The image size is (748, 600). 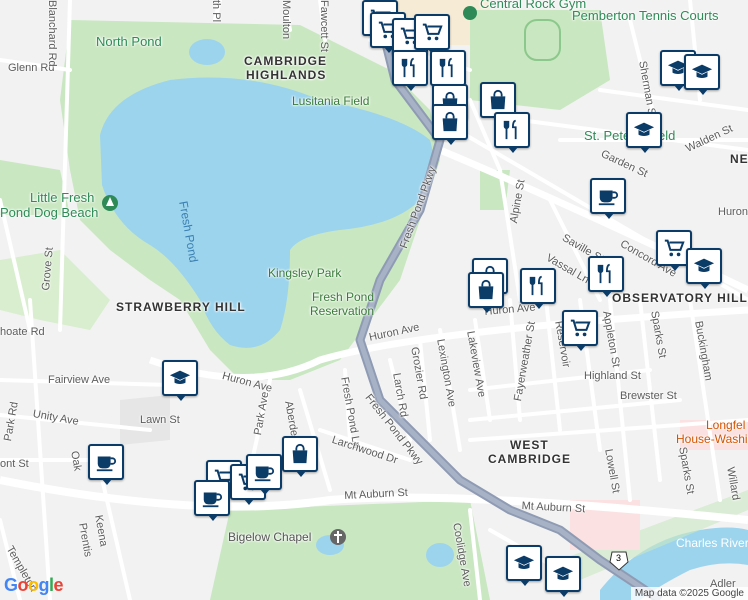 What do you see at coordinates (270, 537) in the screenshot?
I see `bigelow-chapel-label: Bigelow Chapel` at bounding box center [270, 537].